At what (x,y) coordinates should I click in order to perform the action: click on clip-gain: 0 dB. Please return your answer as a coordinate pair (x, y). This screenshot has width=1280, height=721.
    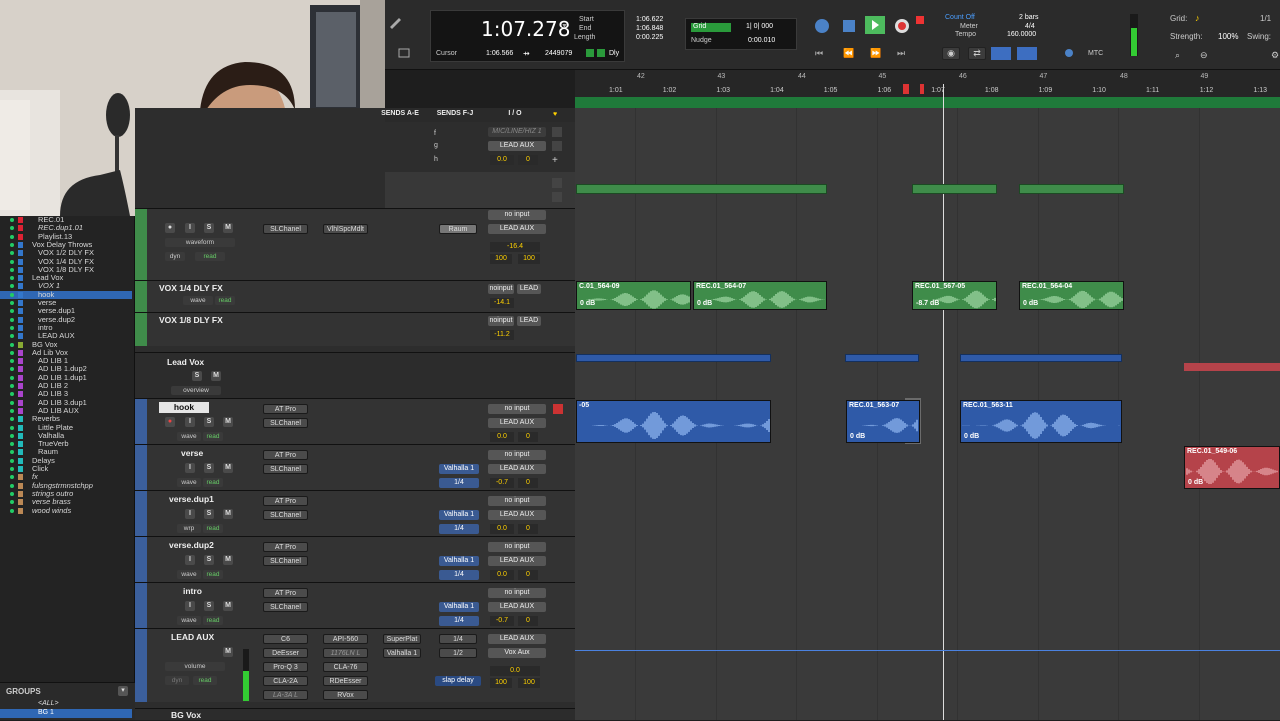
    Looking at the image, I should click on (857, 436).